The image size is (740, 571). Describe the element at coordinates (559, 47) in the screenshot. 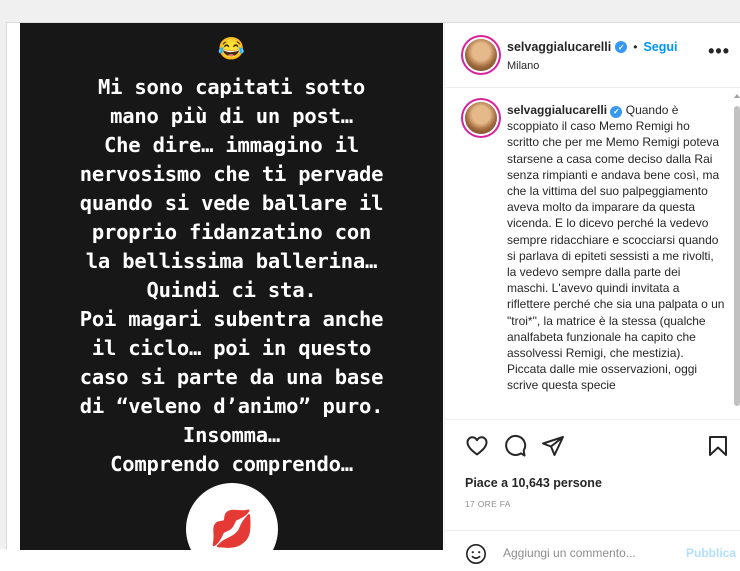

I see `username-link: selvaggialucarelli` at that location.